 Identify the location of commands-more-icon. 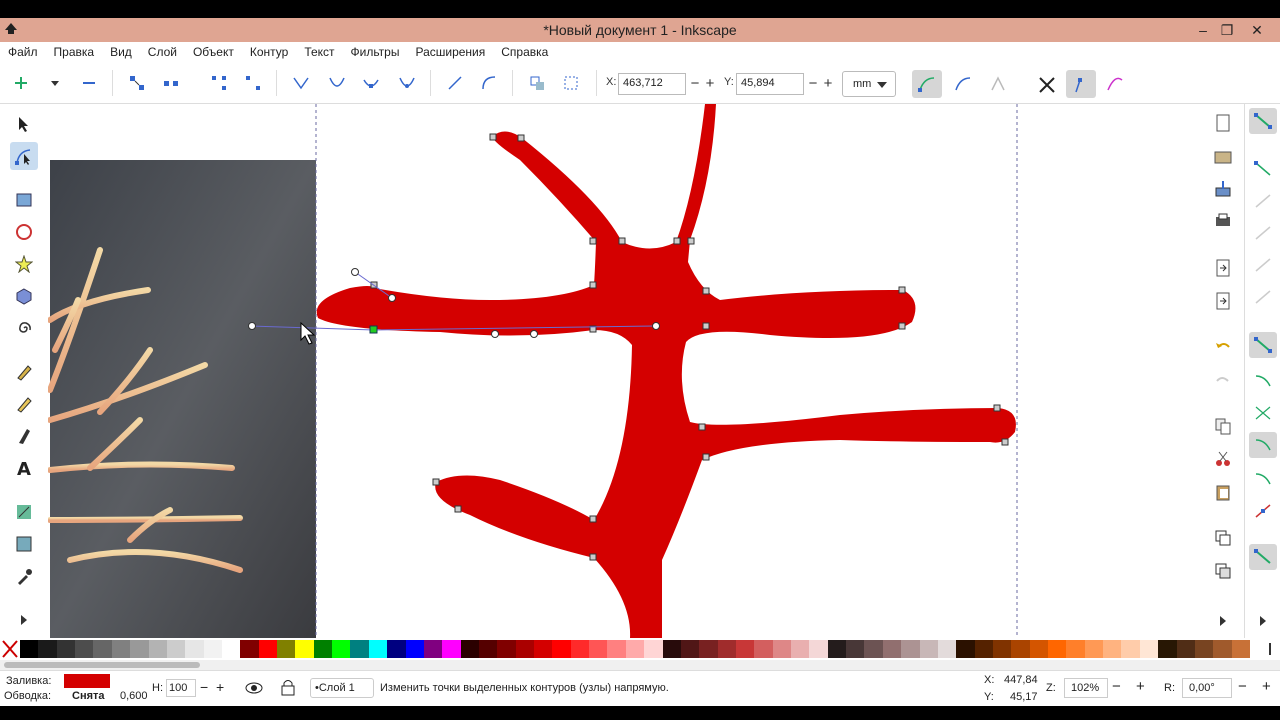
(1223, 621).